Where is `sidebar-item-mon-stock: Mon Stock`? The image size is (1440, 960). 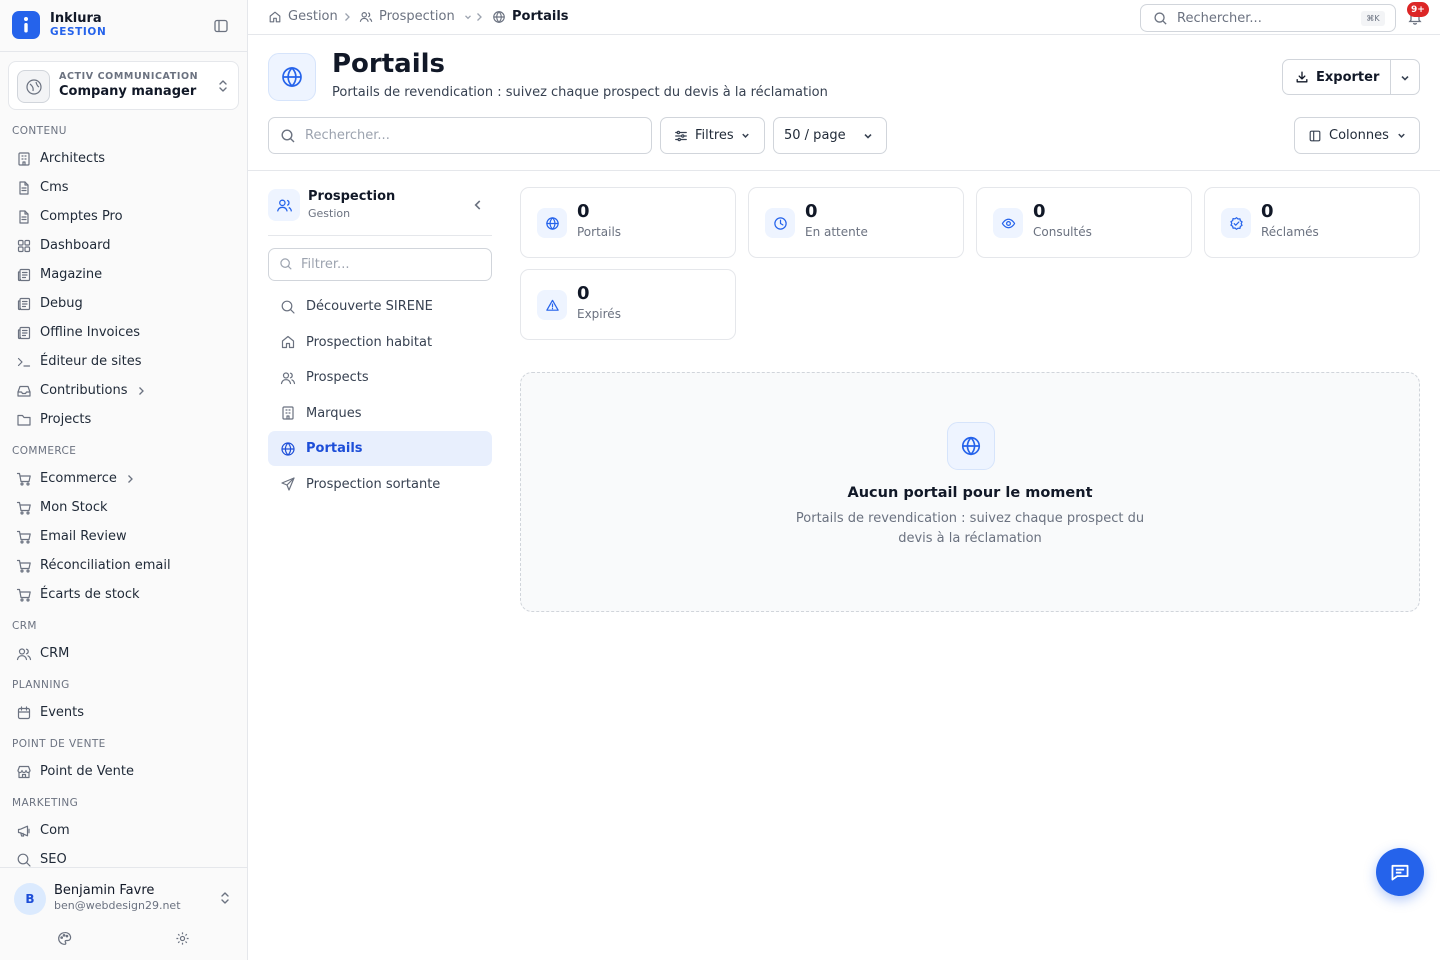
sidebar-item-mon-stock: Mon Stock is located at coordinates (123, 507).